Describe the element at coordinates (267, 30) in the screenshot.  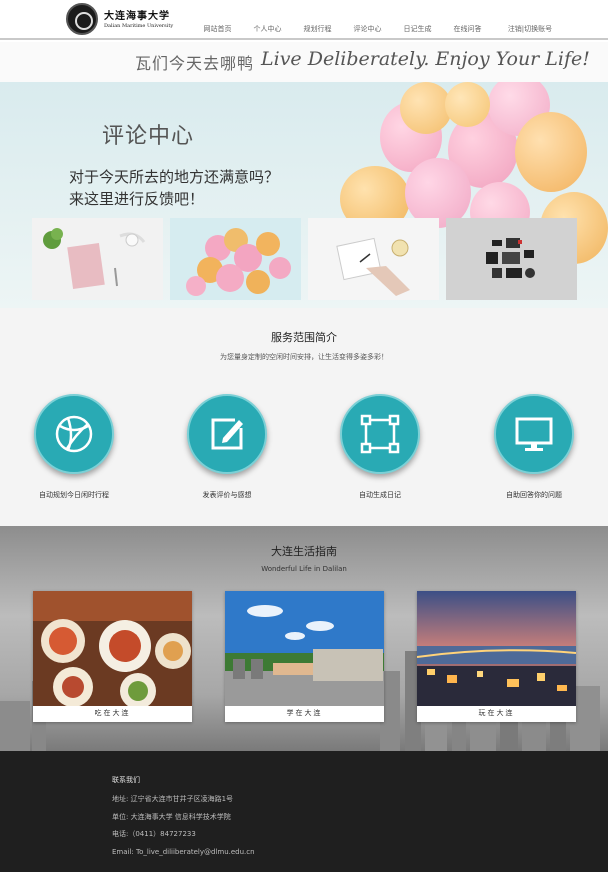
I see `nav-item-personal: 个人中心` at that location.